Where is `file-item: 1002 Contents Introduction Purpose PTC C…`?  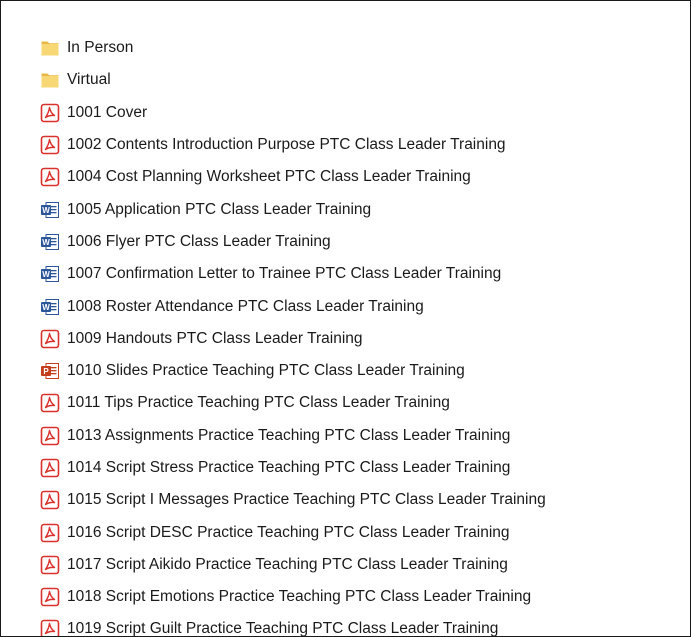 file-item: 1002 Contents Introduction Purpose PTC C… is located at coordinates (365, 145).